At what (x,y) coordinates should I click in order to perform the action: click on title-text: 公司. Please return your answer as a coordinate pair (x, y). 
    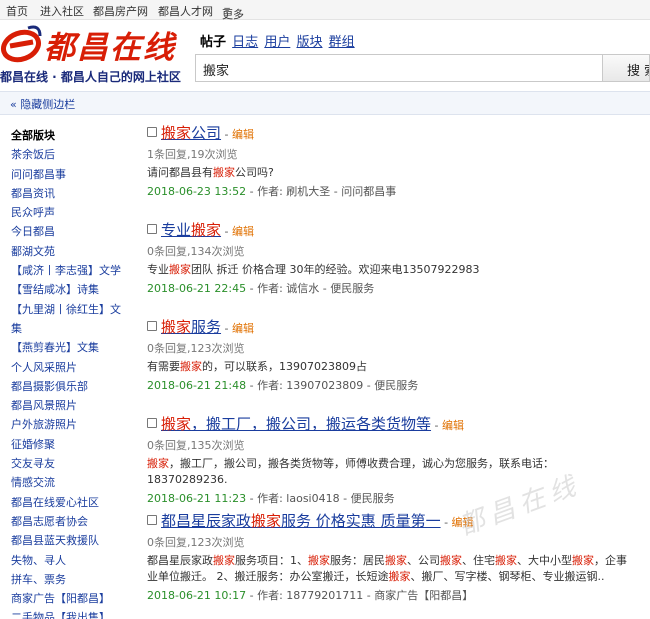
    Looking at the image, I should click on (206, 133).